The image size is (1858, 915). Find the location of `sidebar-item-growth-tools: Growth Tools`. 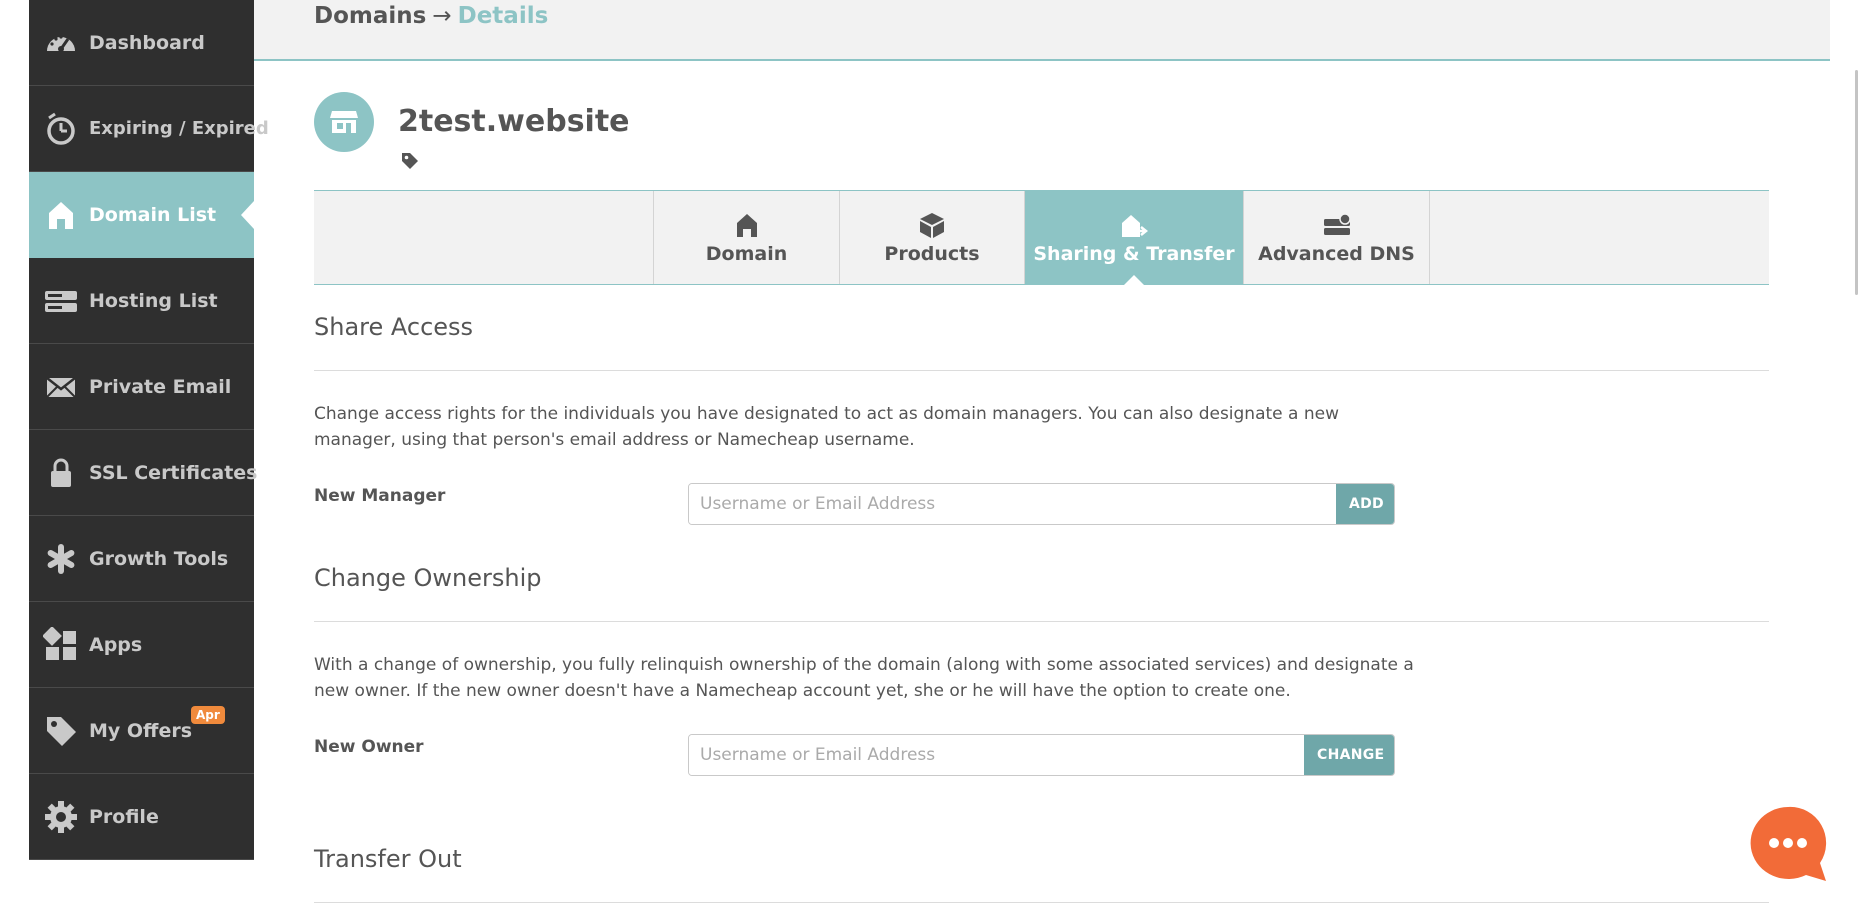

sidebar-item-growth-tools: Growth Tools is located at coordinates (141, 559).